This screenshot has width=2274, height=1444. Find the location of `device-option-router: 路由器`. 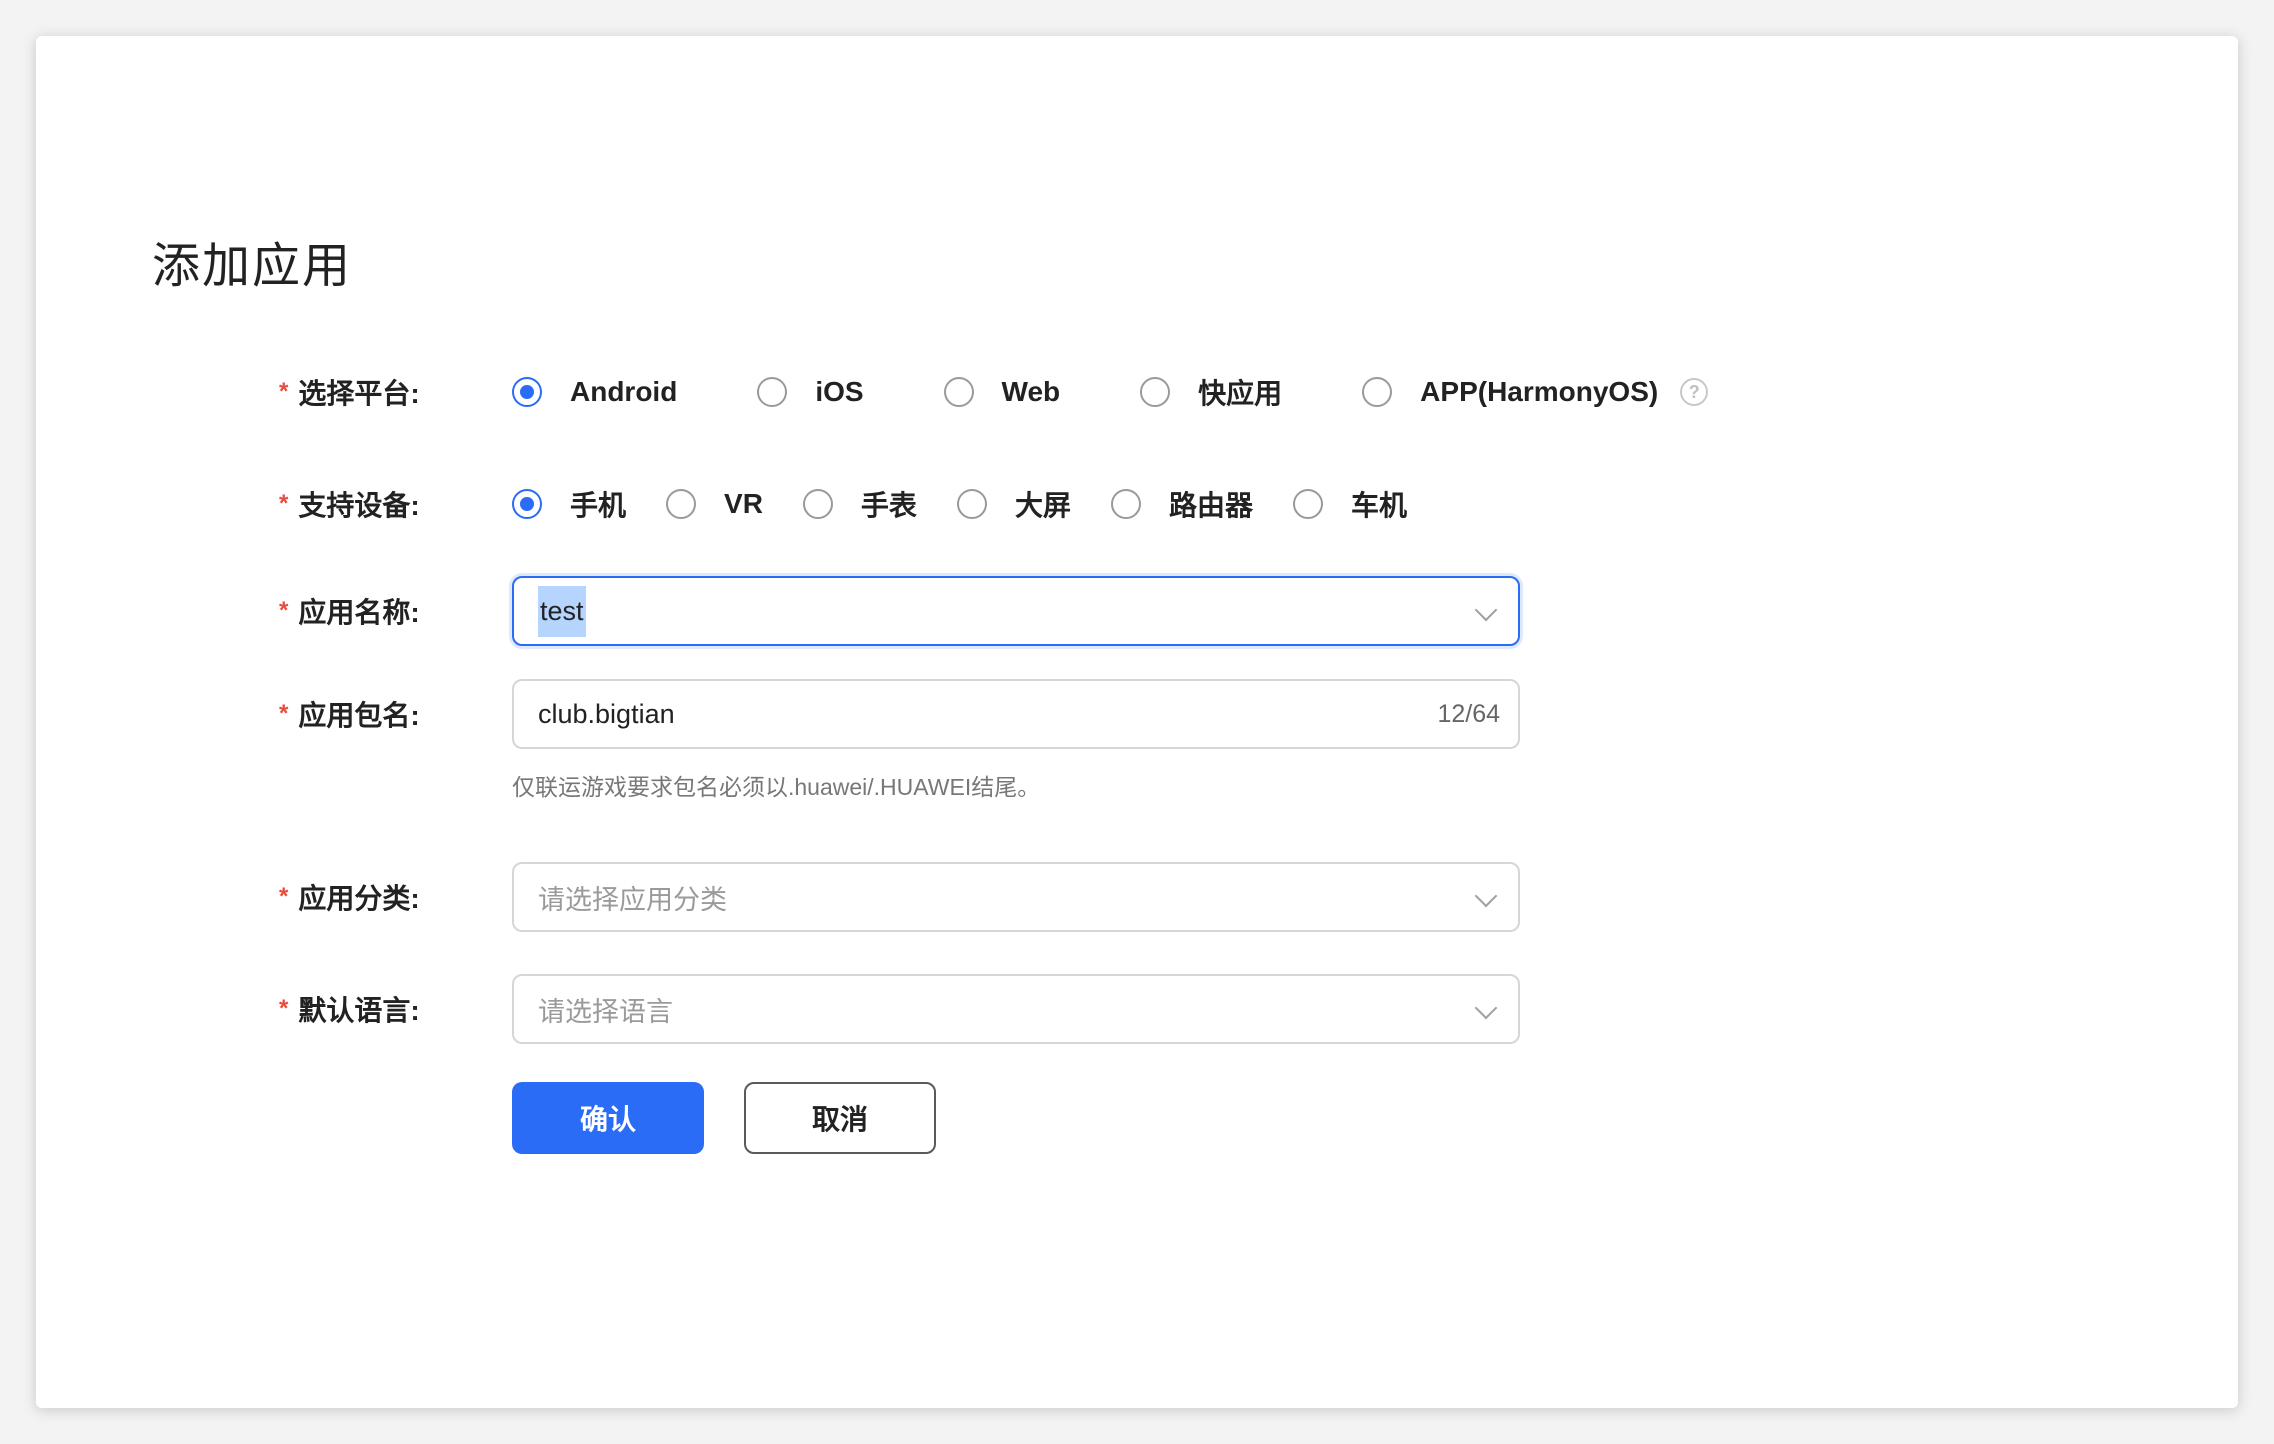

device-option-router: 路由器 is located at coordinates (1181, 504).